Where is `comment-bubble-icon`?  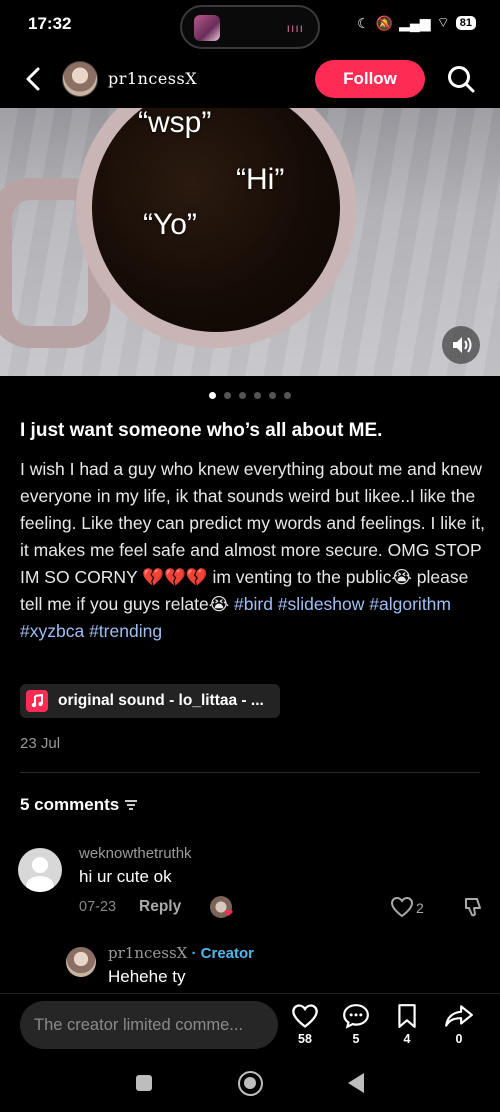
comment-bubble-icon is located at coordinates (356, 1016).